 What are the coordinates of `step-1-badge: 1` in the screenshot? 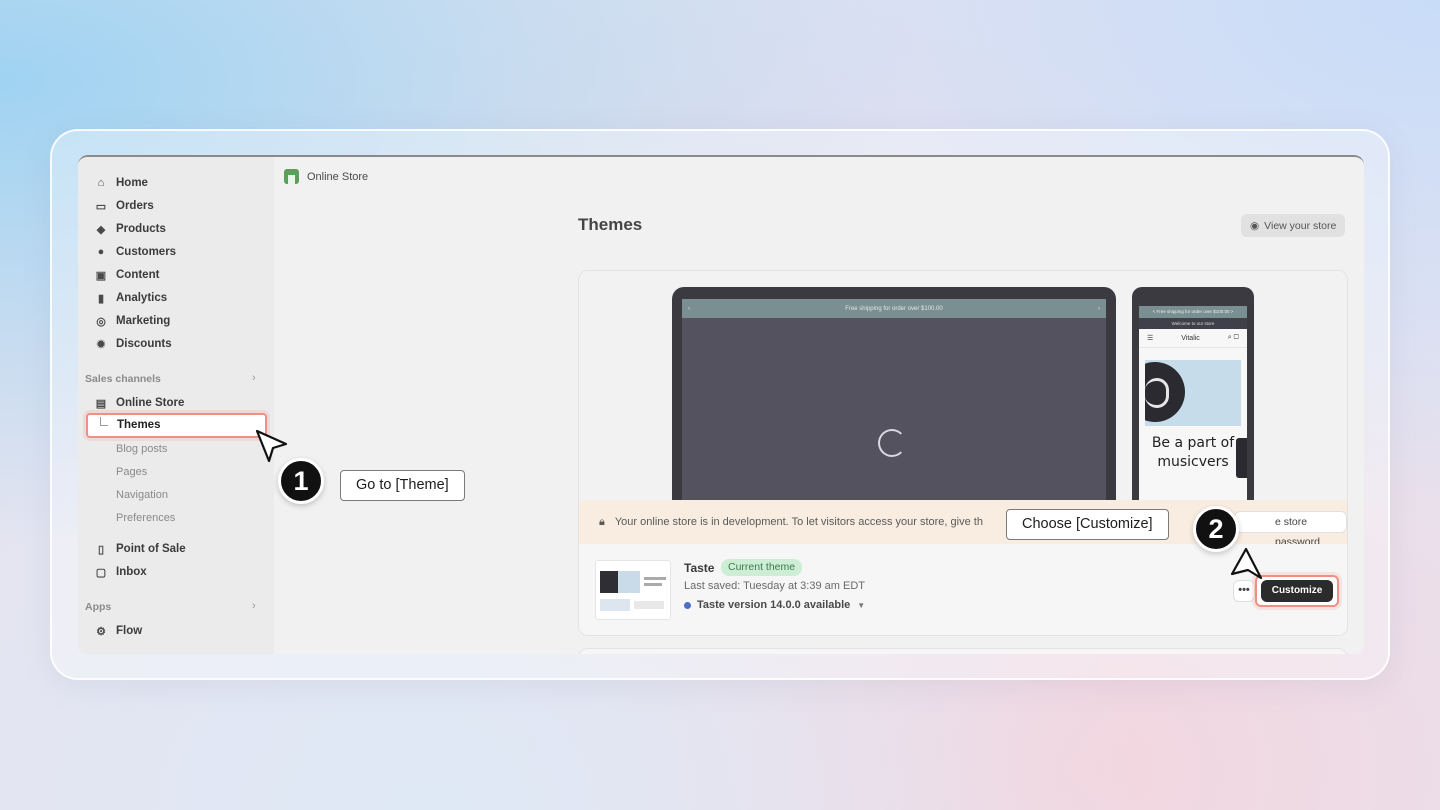 It's located at (301, 481).